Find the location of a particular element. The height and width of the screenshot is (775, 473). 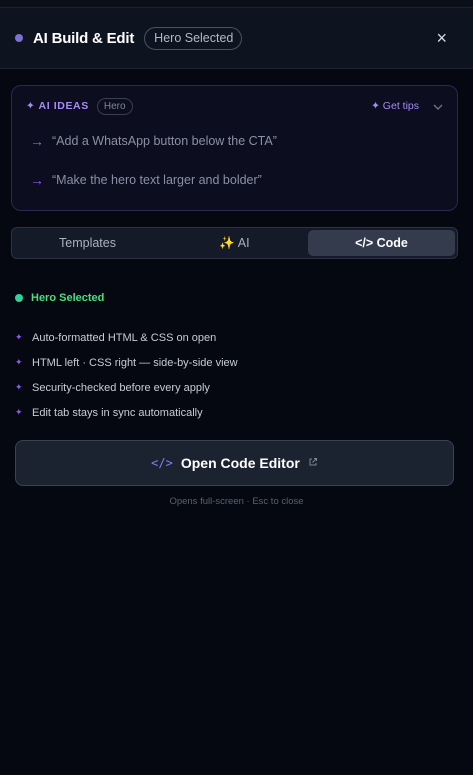

feature-text: Edit tab stays in sync automatically is located at coordinates (117, 412).